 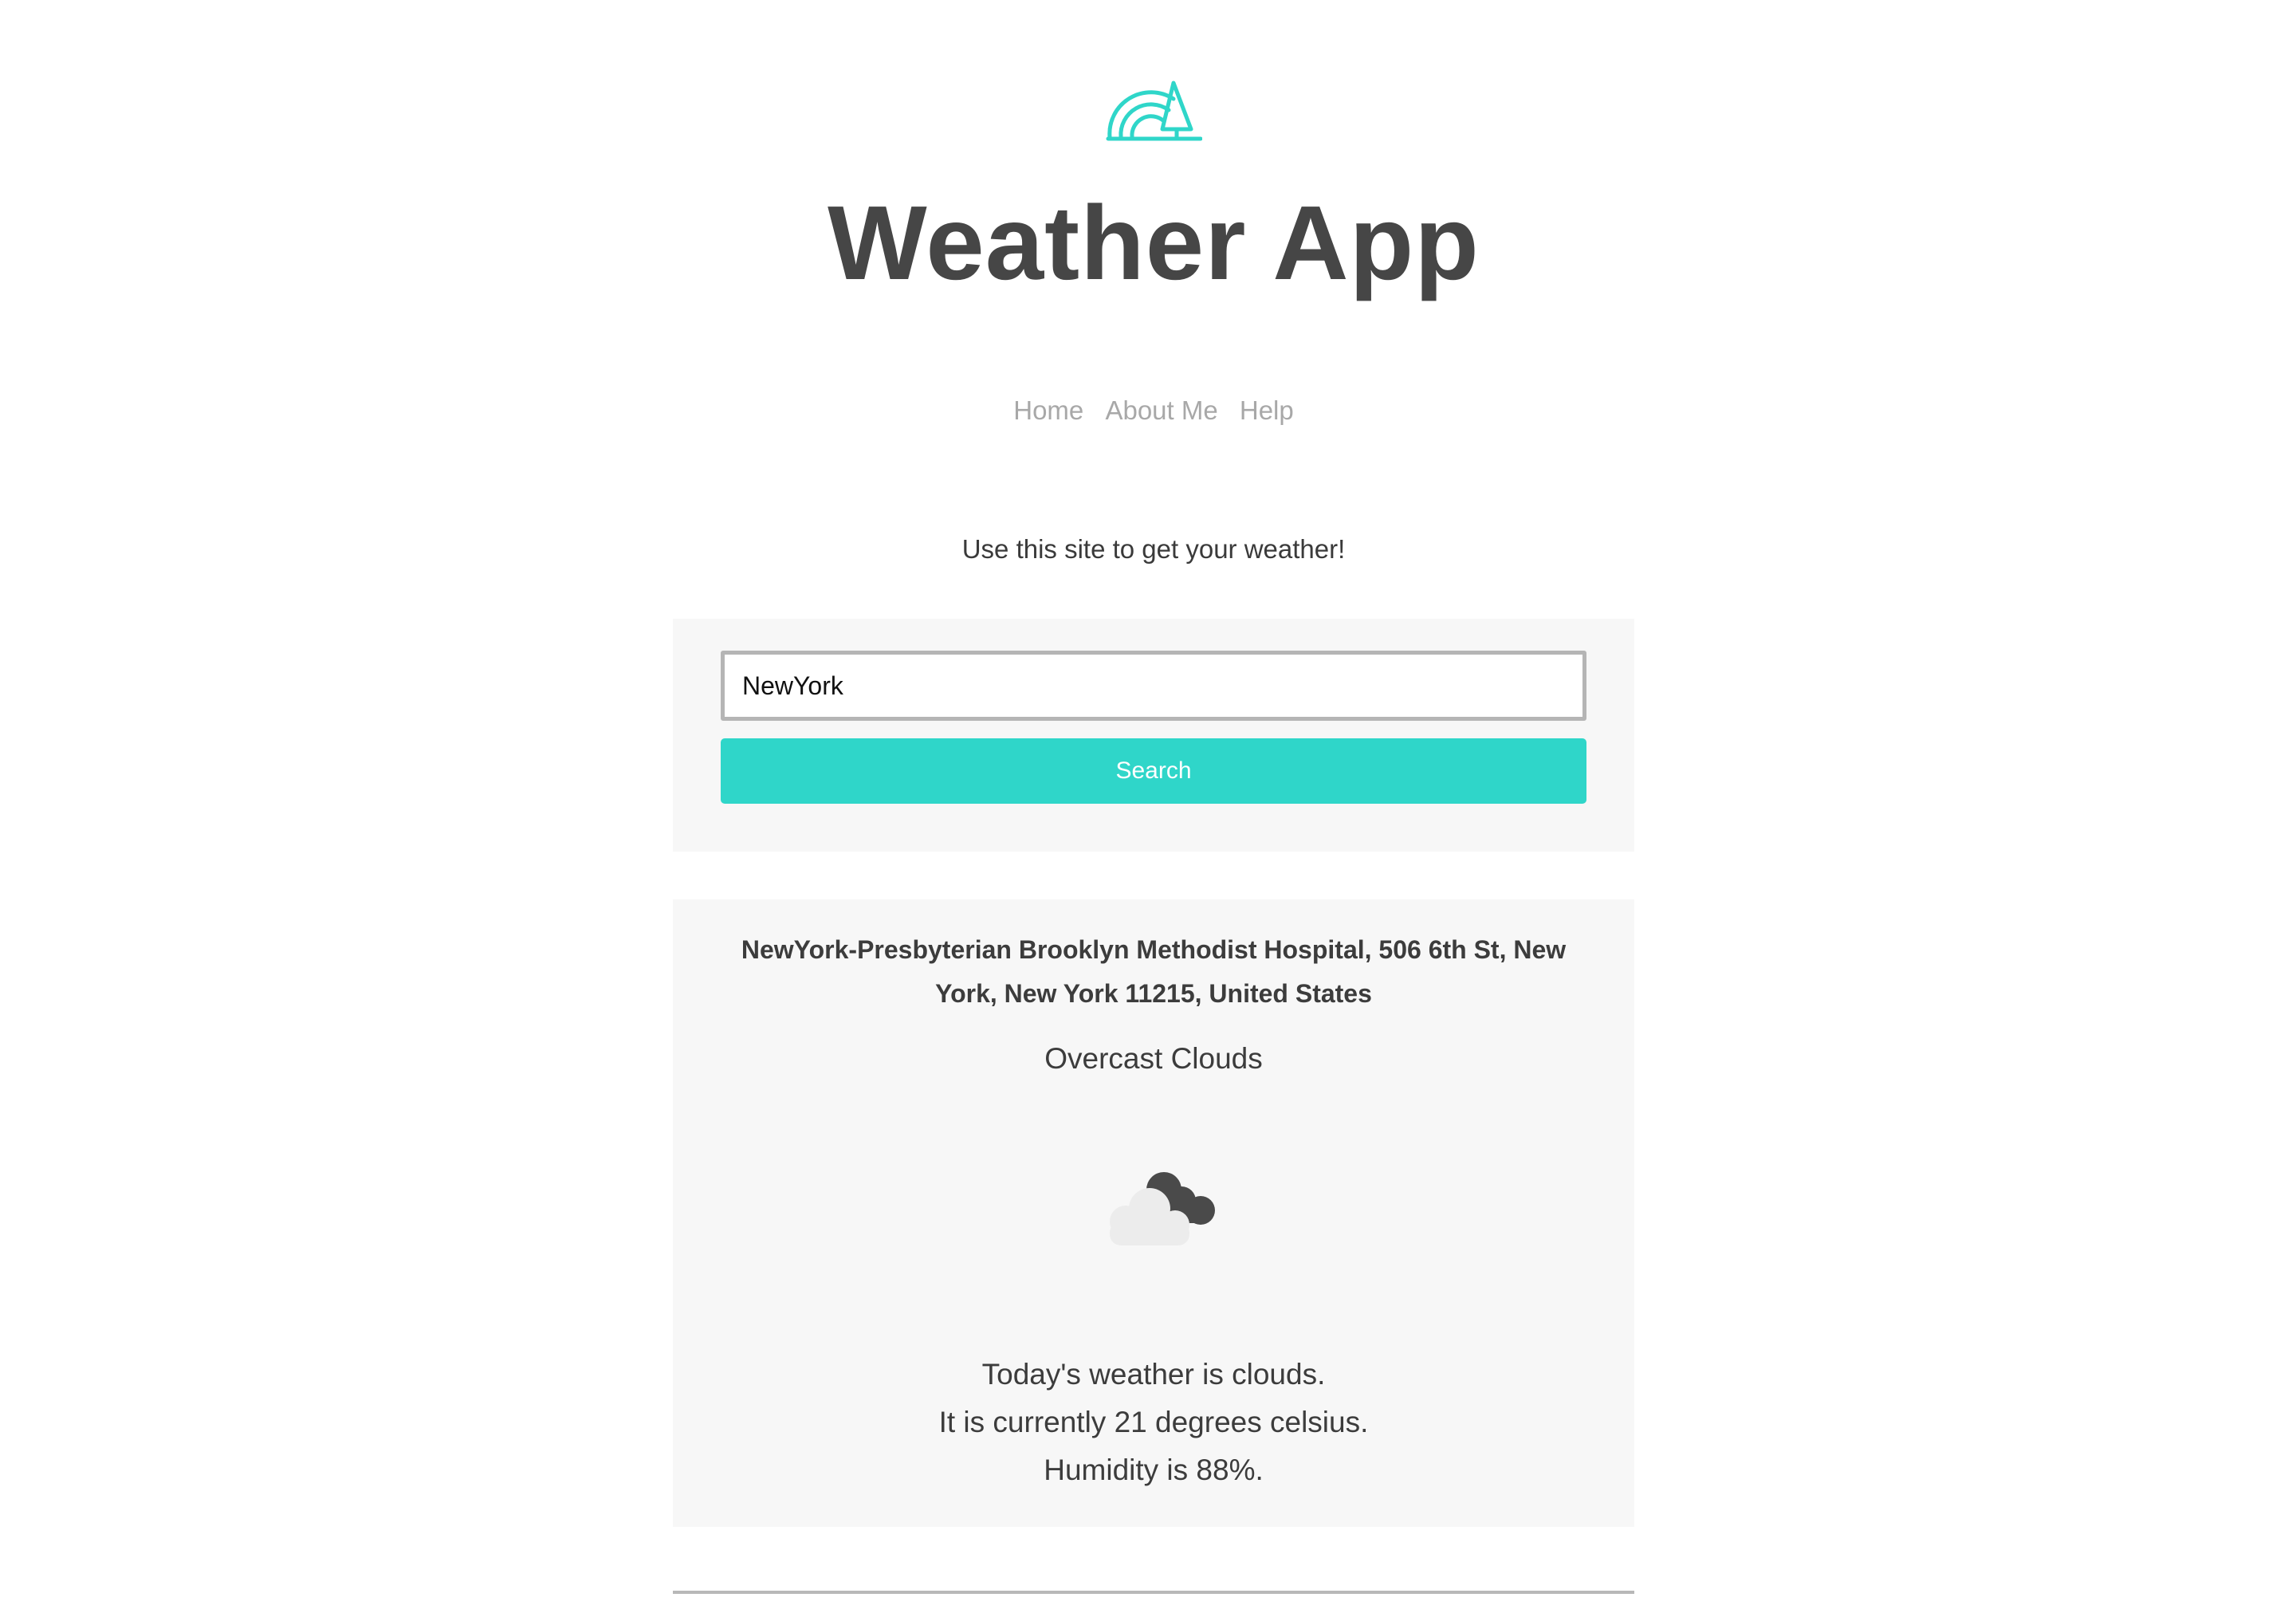 I want to click on search-input, so click(x=1153, y=686).